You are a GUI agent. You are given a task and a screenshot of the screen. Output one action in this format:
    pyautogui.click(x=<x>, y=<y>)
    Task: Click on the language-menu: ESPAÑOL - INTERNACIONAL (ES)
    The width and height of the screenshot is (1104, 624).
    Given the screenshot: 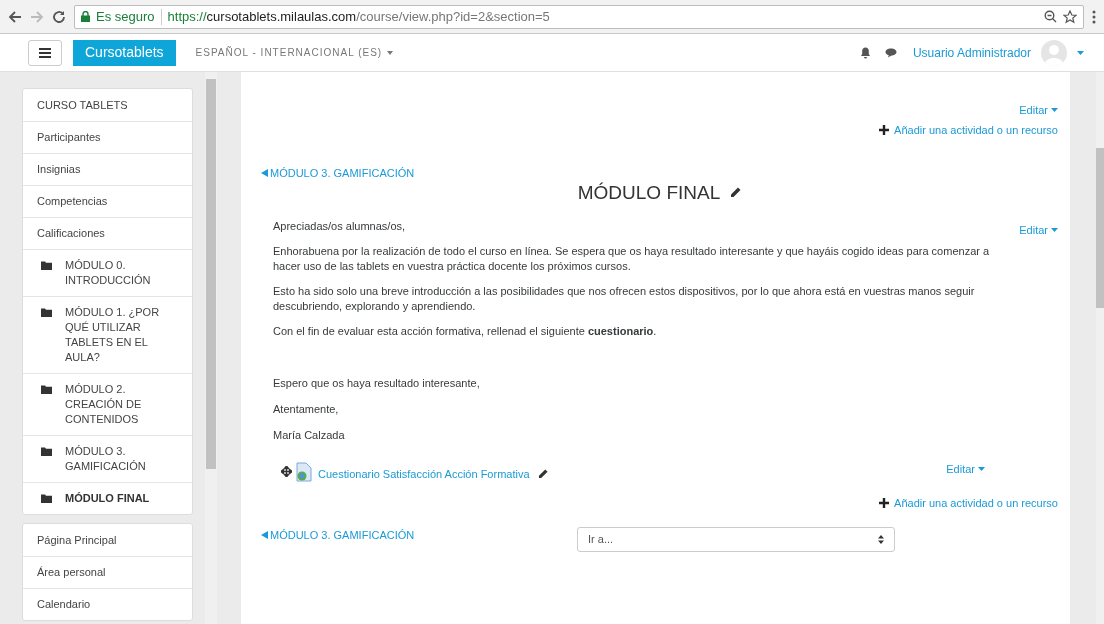 What is the action you would take?
    pyautogui.click(x=294, y=52)
    